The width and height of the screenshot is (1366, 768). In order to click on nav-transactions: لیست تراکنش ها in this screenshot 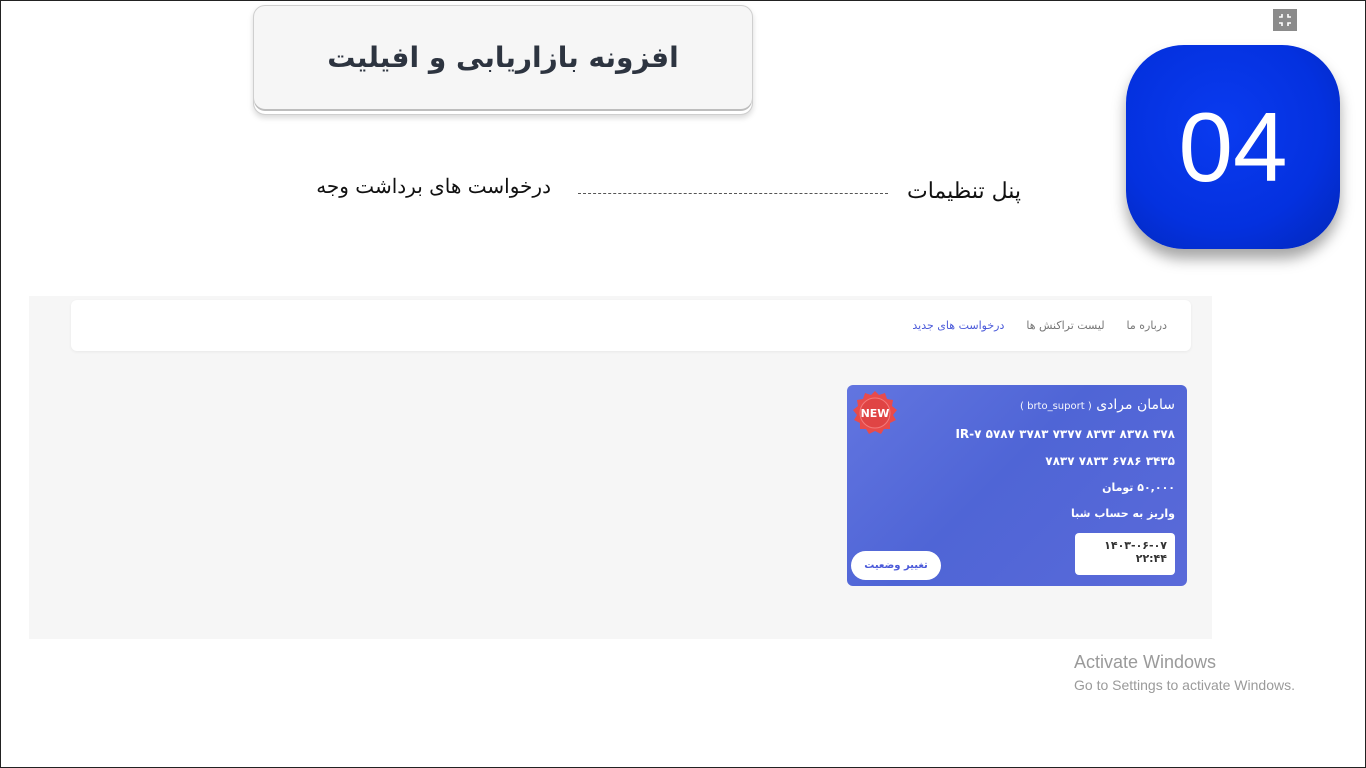, I will do `click(1065, 325)`.